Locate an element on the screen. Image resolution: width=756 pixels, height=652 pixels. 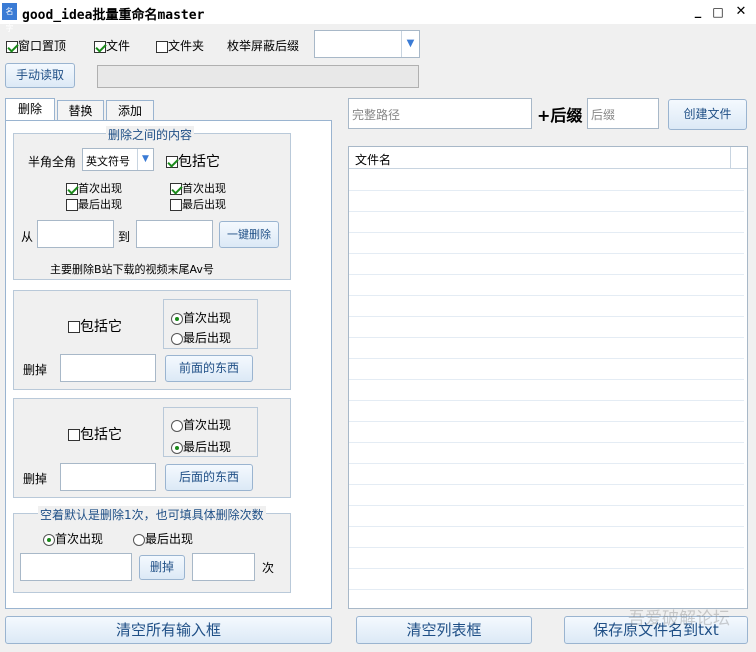
back-last-option: 最后出现 is located at coordinates (201, 446).